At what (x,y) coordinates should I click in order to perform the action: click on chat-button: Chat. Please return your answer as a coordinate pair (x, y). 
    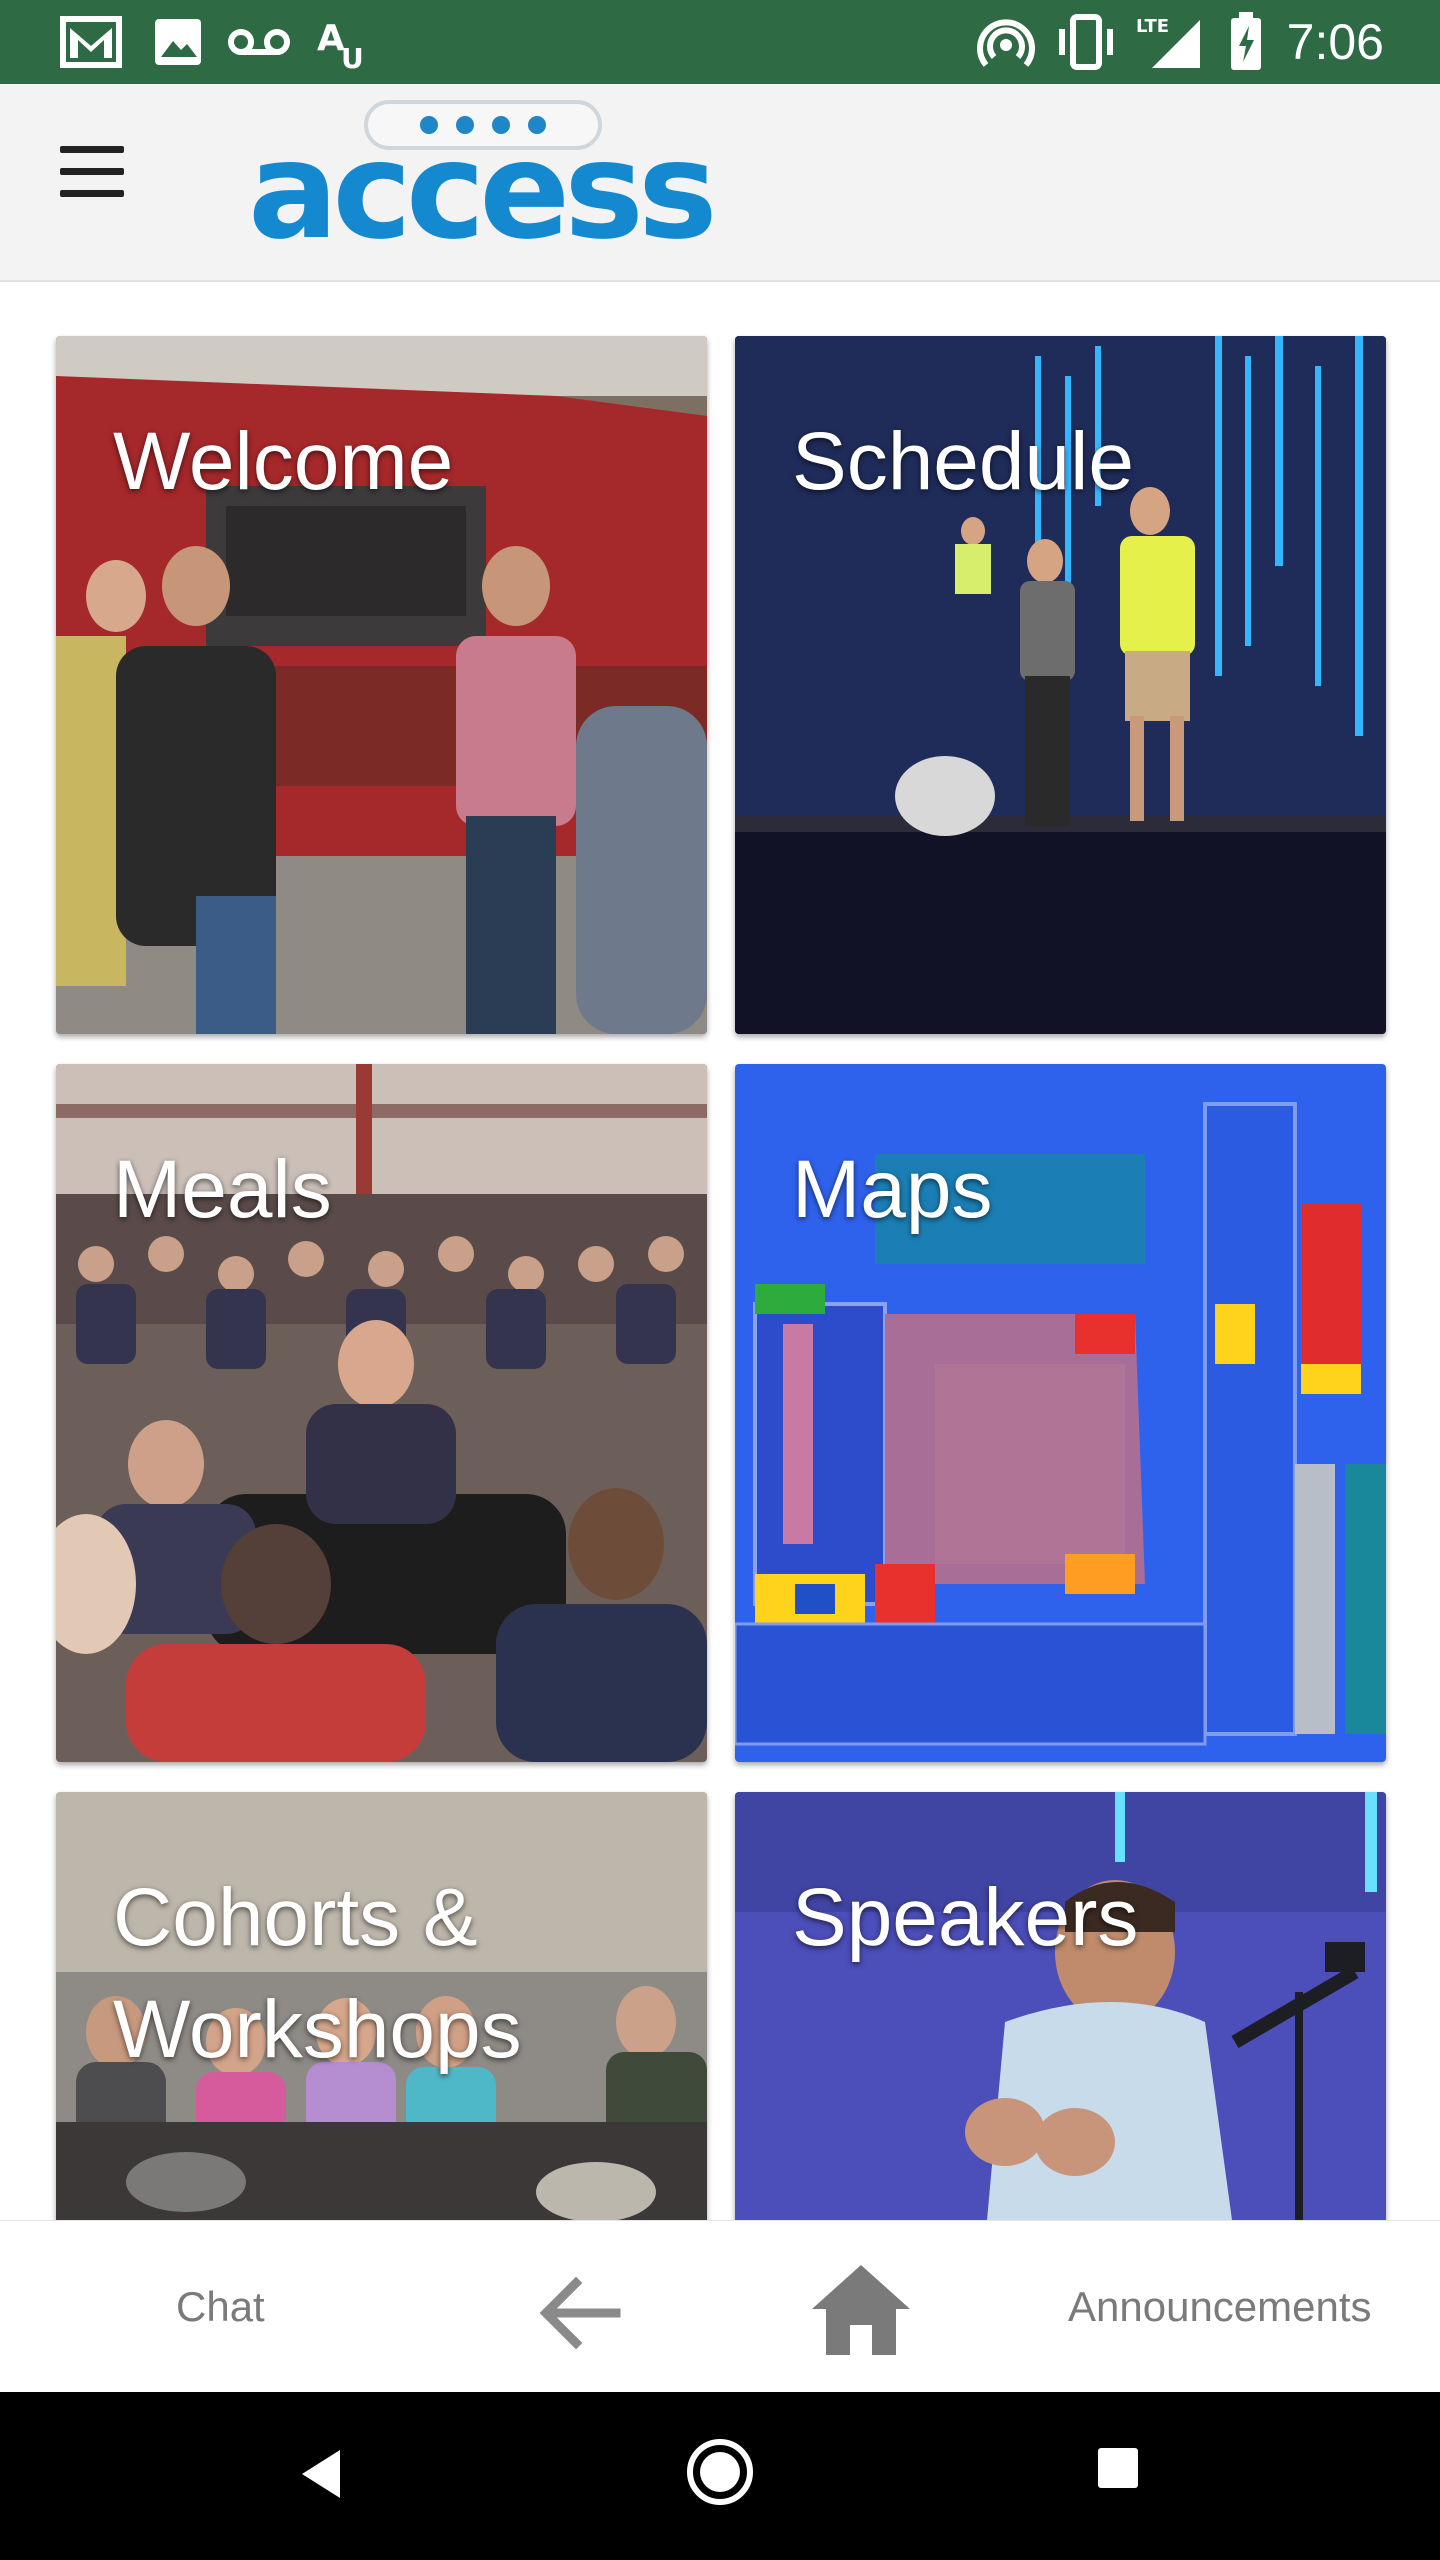
    Looking at the image, I should click on (220, 2307).